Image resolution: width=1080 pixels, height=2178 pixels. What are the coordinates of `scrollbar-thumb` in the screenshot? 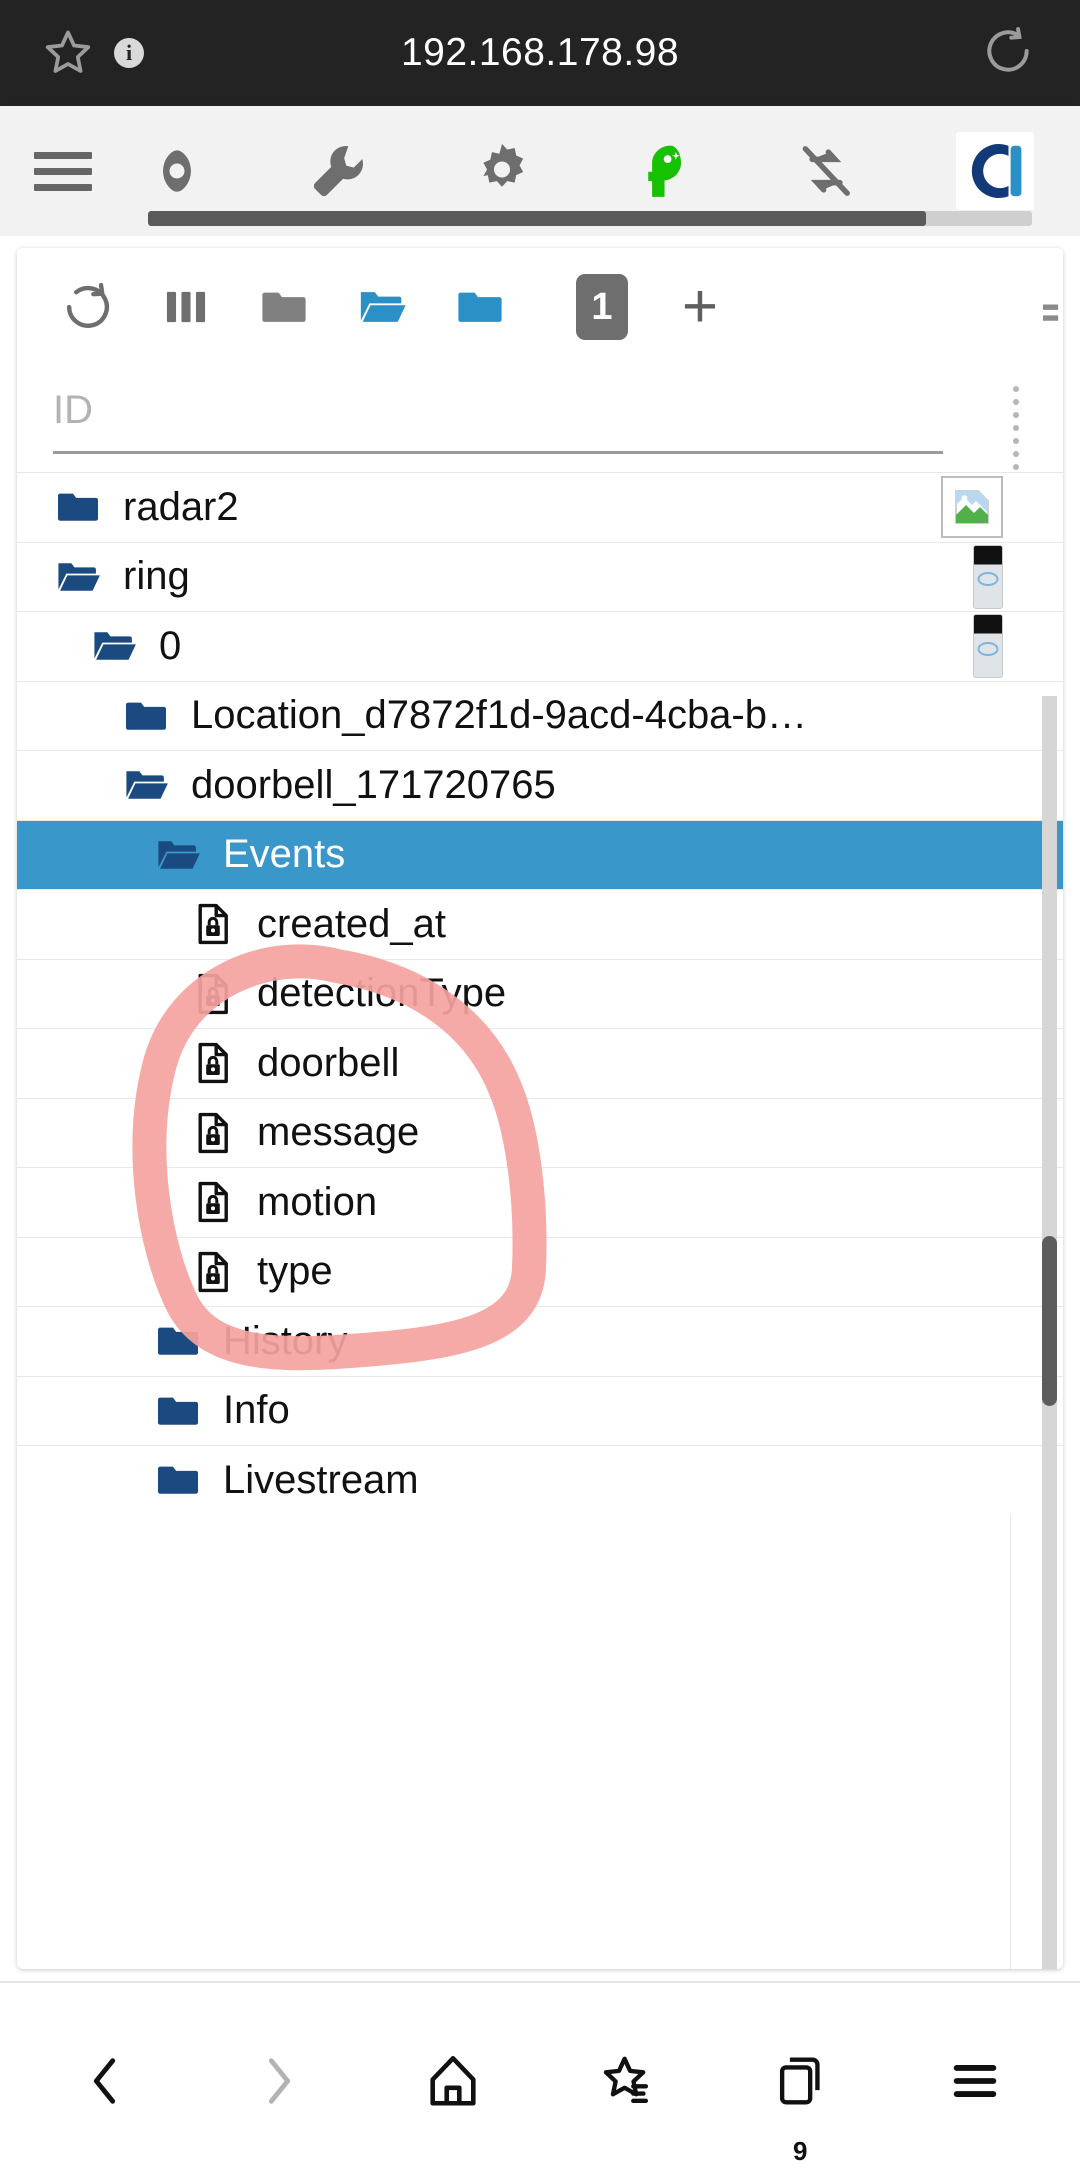 It's located at (1049, 1321).